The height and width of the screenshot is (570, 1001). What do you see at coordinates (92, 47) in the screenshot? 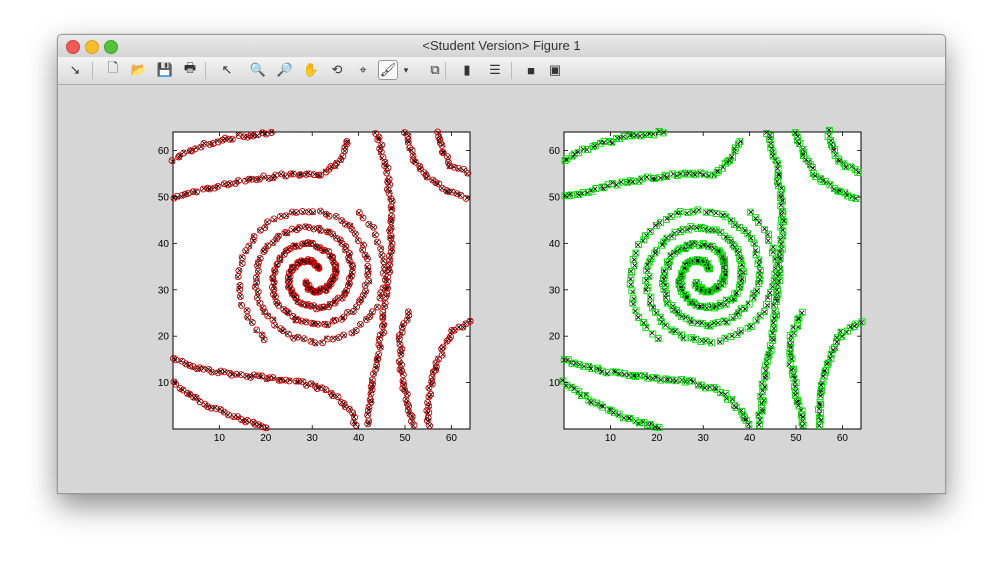
I see `minimize-window-icon` at bounding box center [92, 47].